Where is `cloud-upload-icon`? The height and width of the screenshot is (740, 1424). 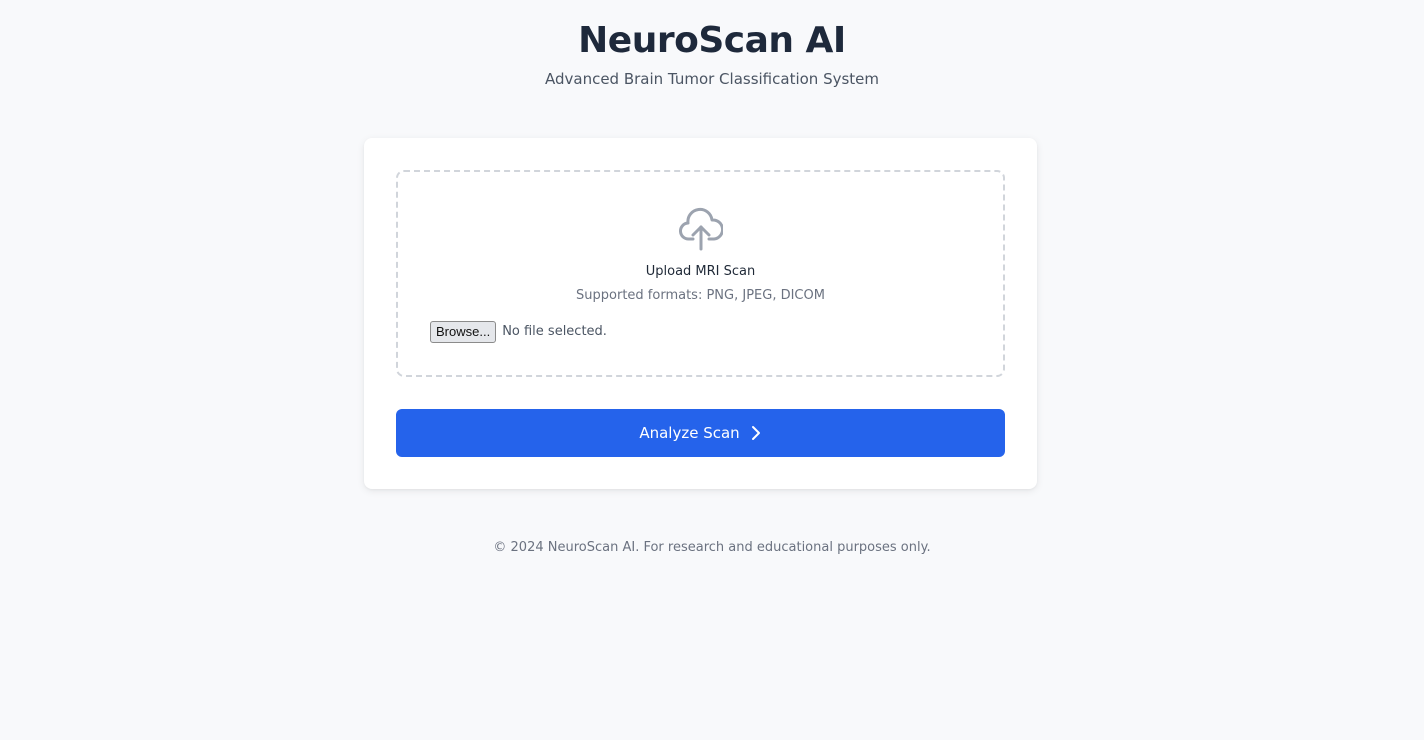 cloud-upload-icon is located at coordinates (700, 229).